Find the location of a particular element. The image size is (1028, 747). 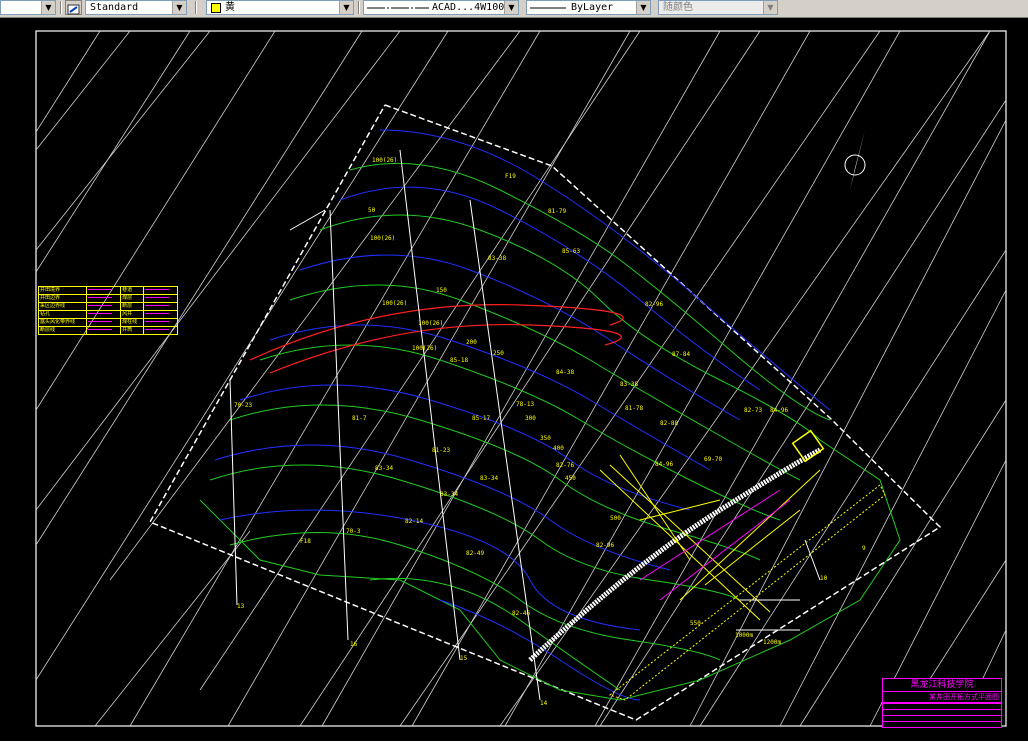

legend-row: 井田边界 煤层 is located at coordinates (108, 298).